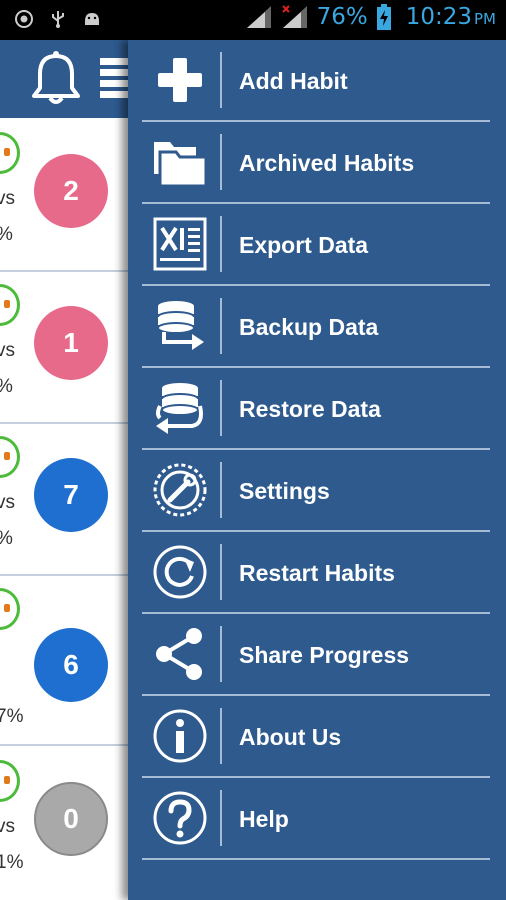 The image size is (506, 900). Describe the element at coordinates (264, 819) in the screenshot. I see `menu-label: Help` at that location.